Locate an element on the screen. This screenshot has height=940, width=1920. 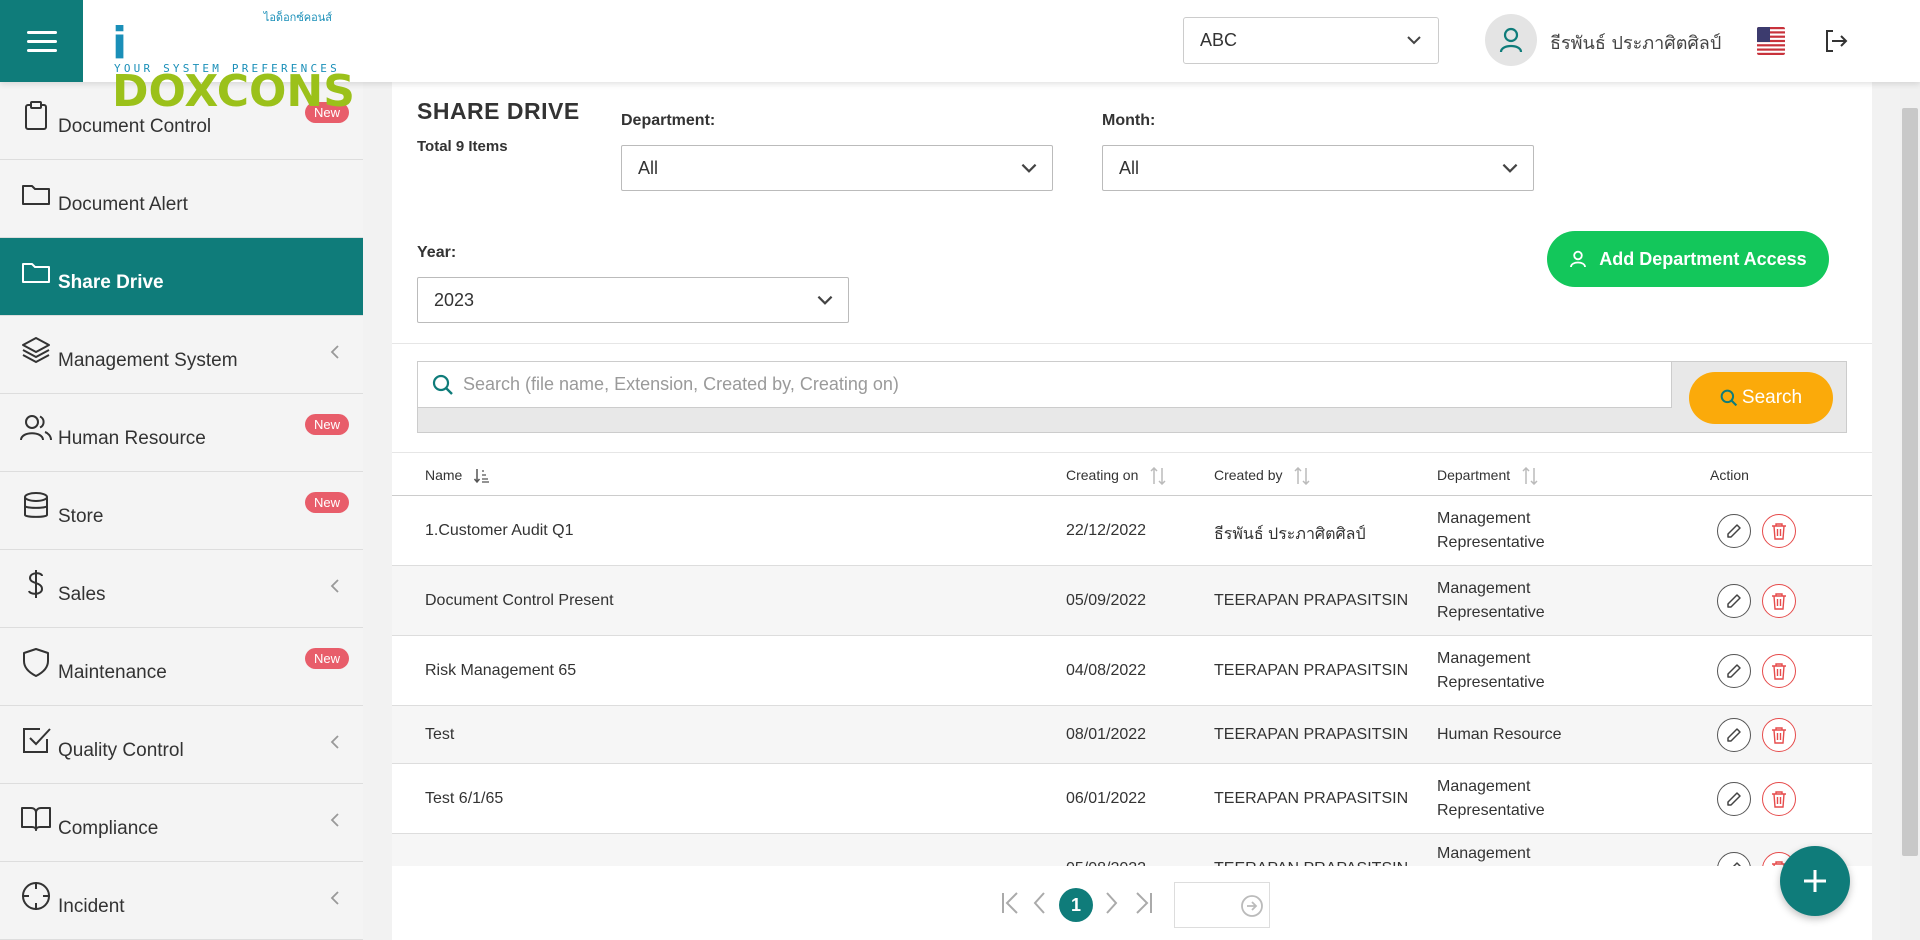
cell-name: 1.Customer Audit Q1 is located at coordinates (499, 530).